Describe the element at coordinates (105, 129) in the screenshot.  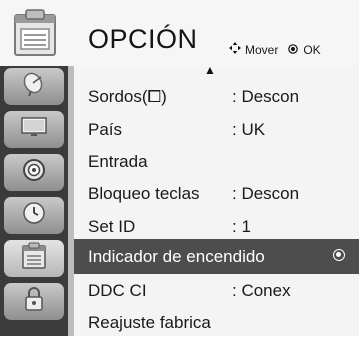
I see `item-label: País` at that location.